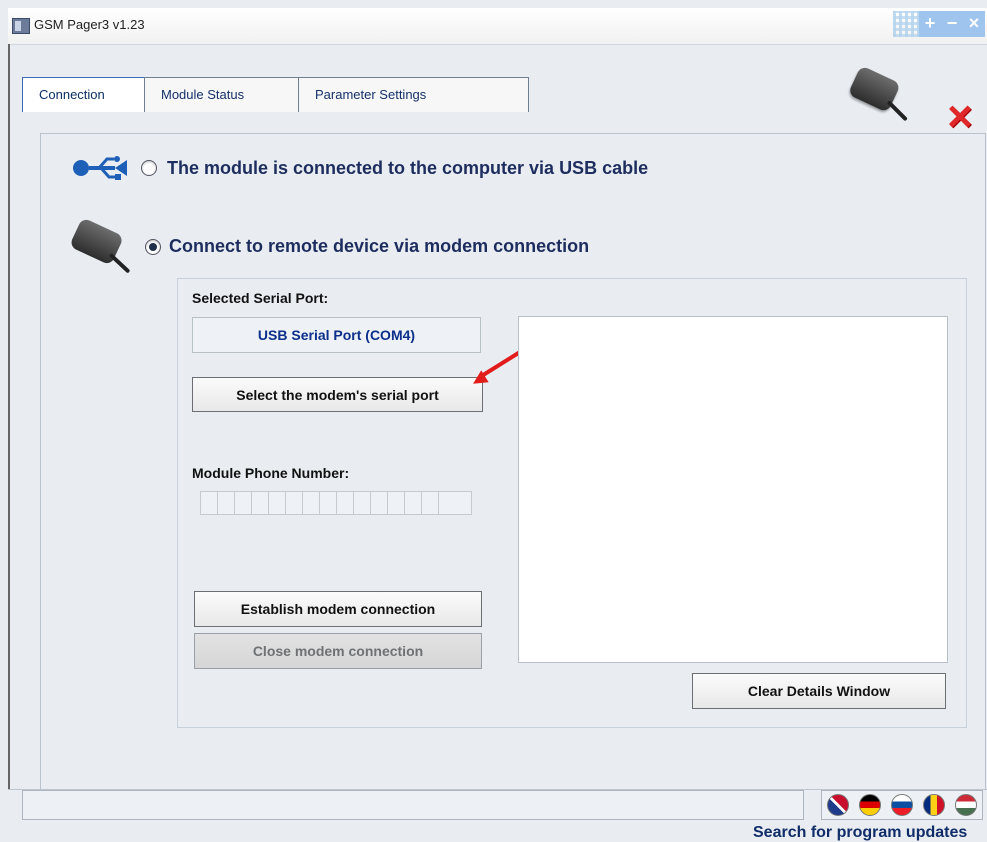  I want to click on window-title: GSM Pager3 v1.23, so click(89, 24).